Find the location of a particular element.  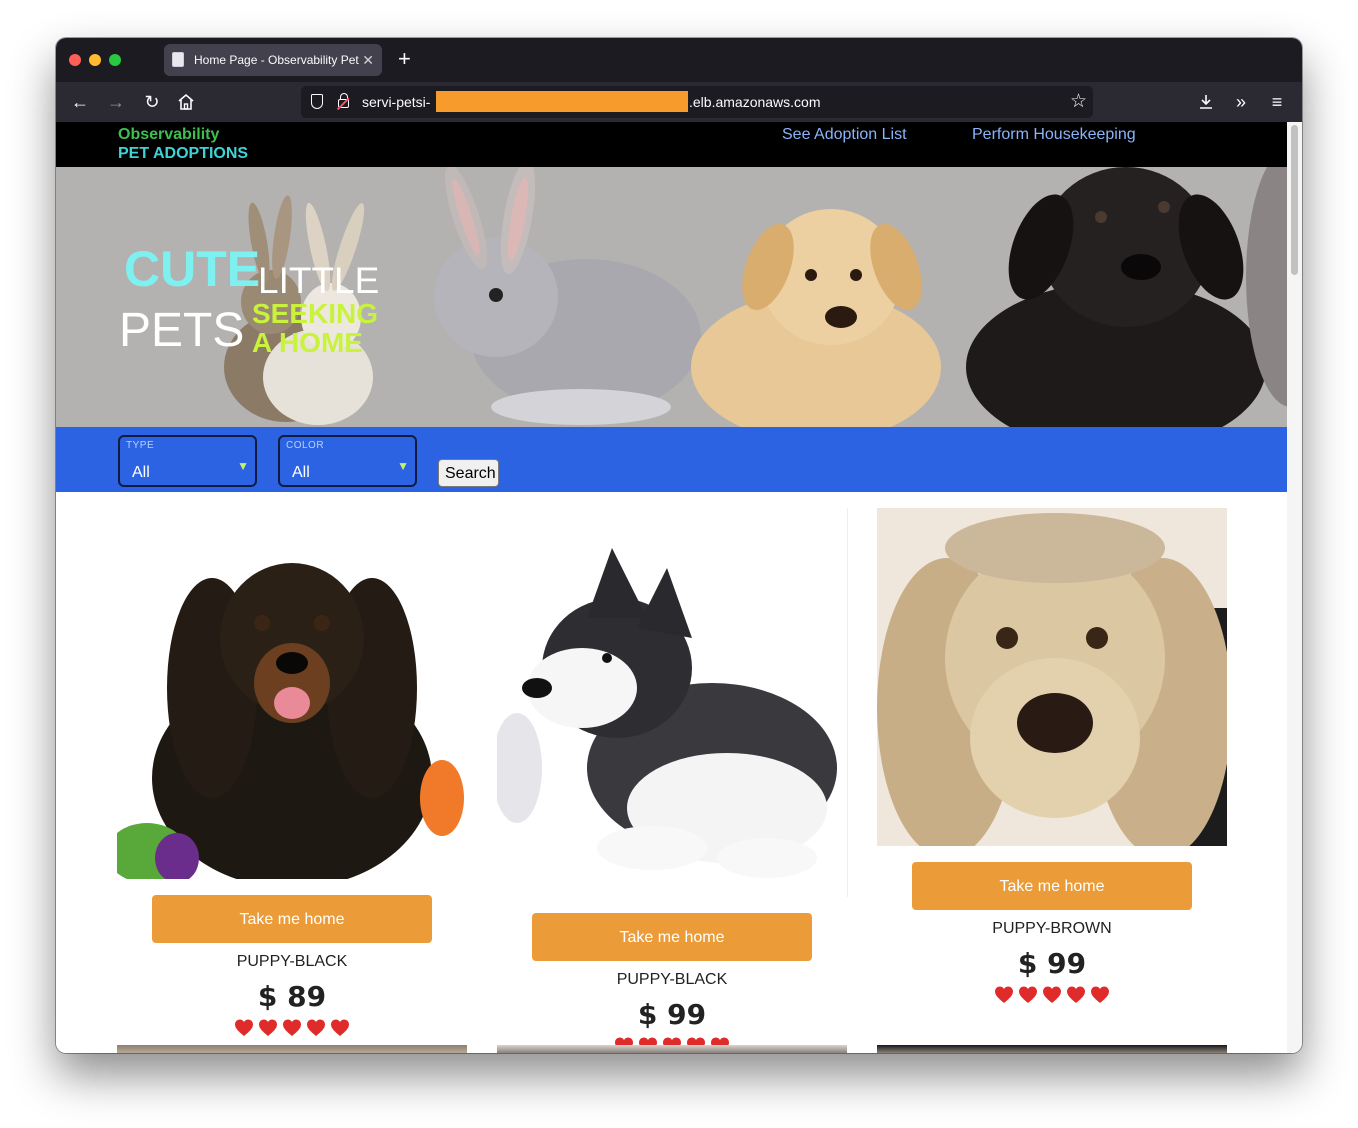

back-icon: ← is located at coordinates (80, 102).